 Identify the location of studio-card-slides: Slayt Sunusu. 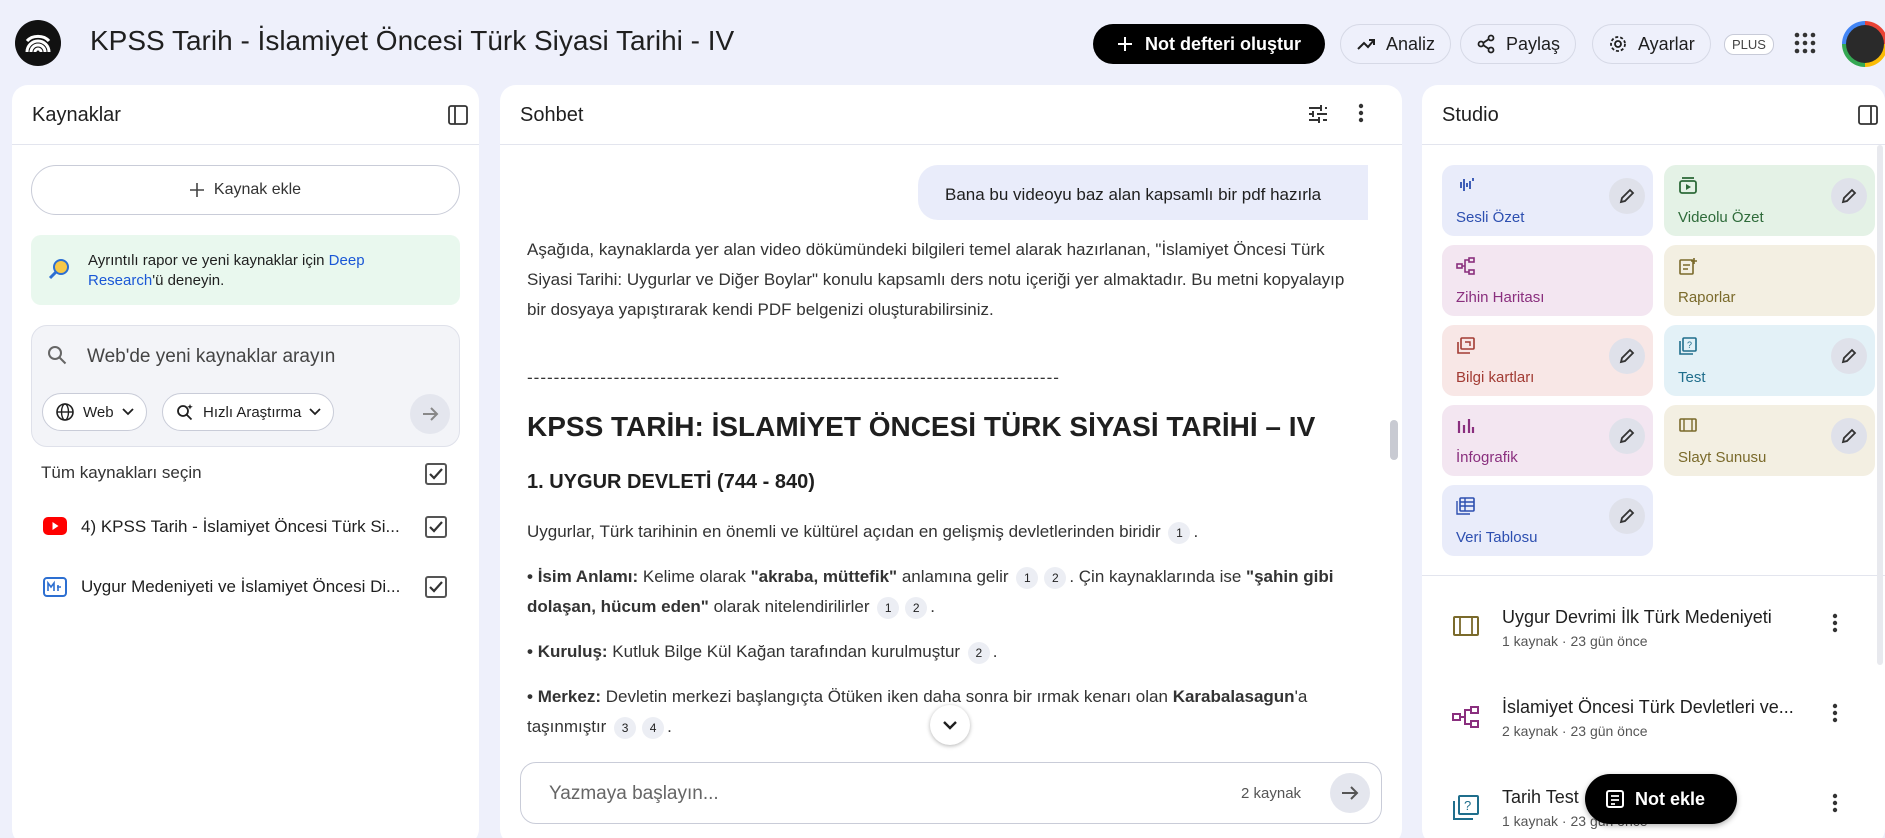
(1769, 440).